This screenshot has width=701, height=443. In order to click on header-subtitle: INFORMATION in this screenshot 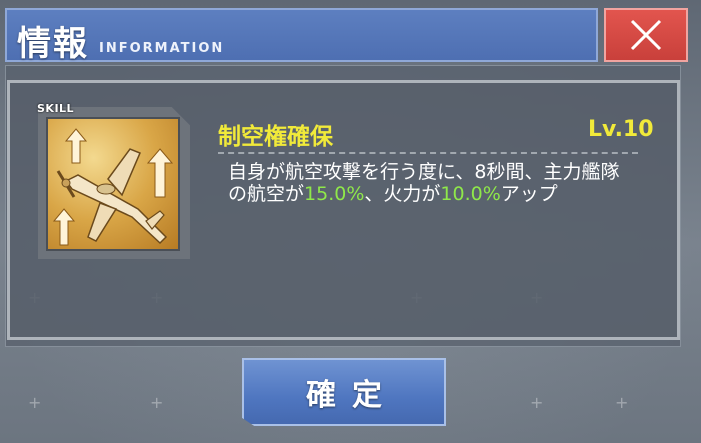, I will do `click(162, 48)`.